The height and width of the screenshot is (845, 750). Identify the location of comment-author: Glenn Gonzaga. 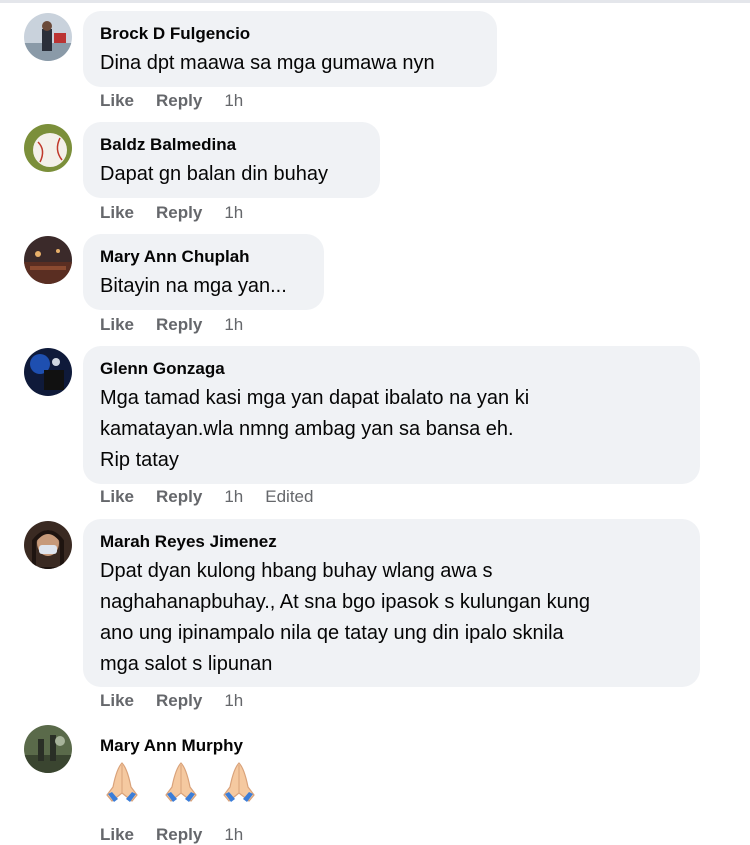
(391, 369).